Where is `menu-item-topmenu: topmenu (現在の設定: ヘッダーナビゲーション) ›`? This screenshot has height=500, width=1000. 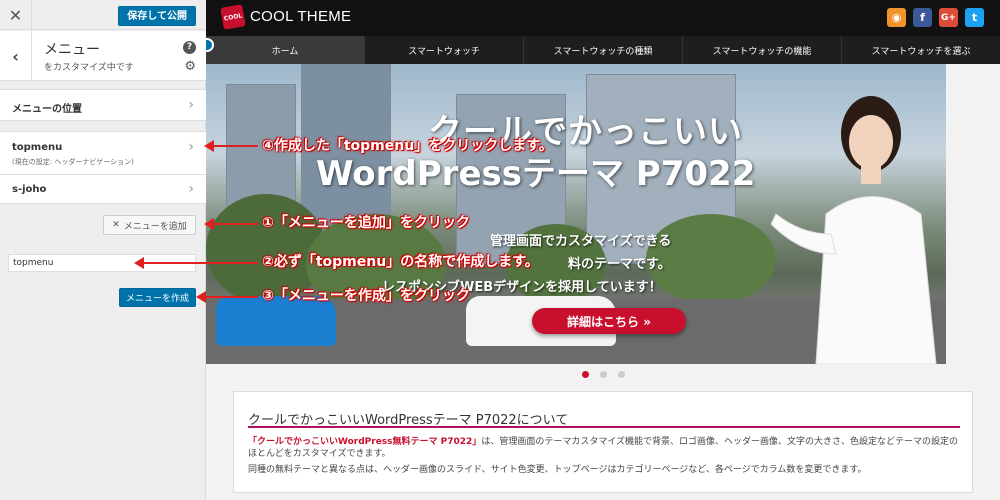 menu-item-topmenu: topmenu (現在の設定: ヘッダーナビゲーション) › is located at coordinates (103, 153).